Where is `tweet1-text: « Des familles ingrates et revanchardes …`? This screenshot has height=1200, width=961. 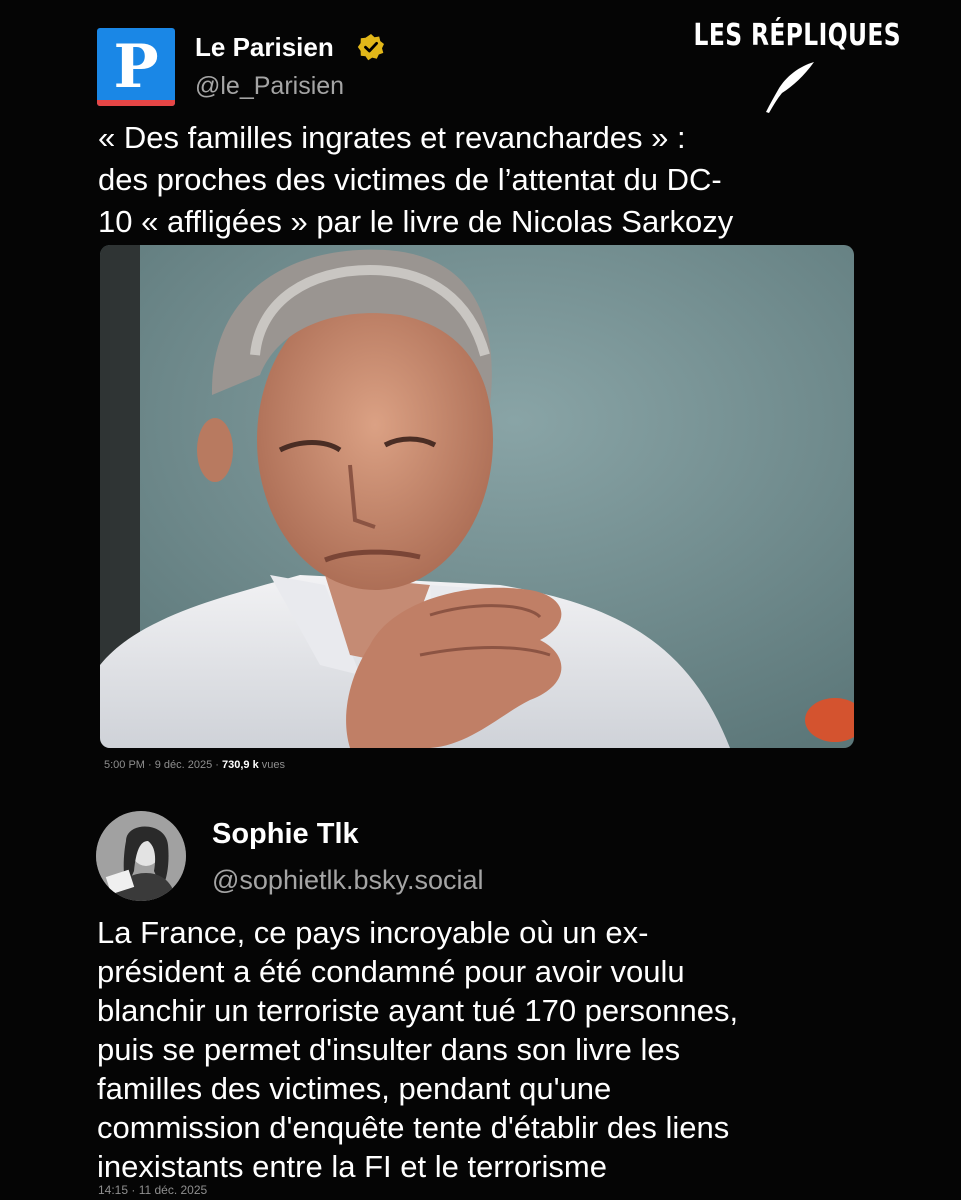
tweet1-text: « Des familles ingrates et revanchardes … is located at coordinates (498, 180).